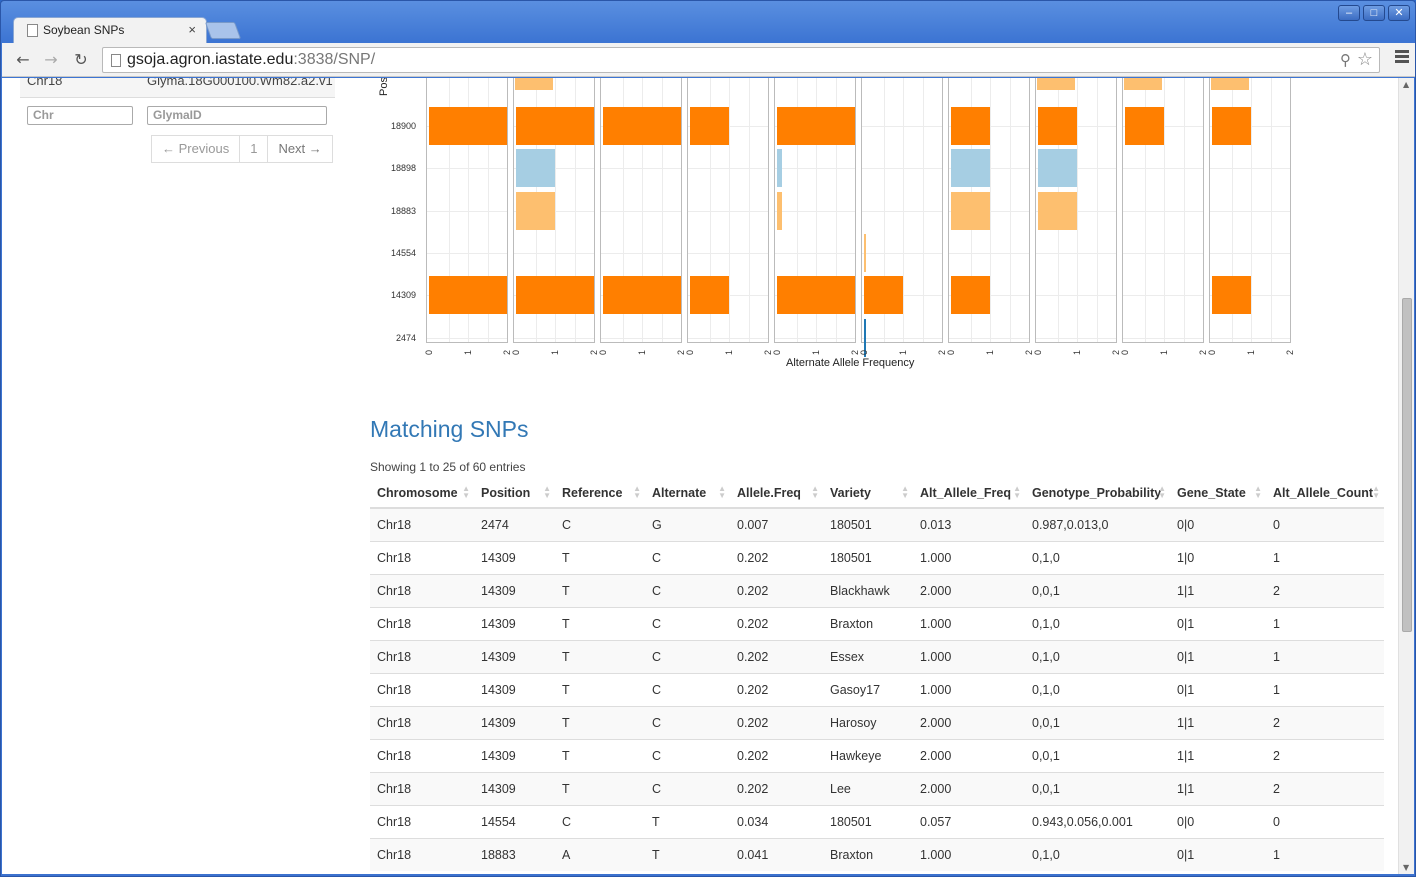  Describe the element at coordinates (514, 854) in the screenshot. I see `table-cell: 18883` at that location.